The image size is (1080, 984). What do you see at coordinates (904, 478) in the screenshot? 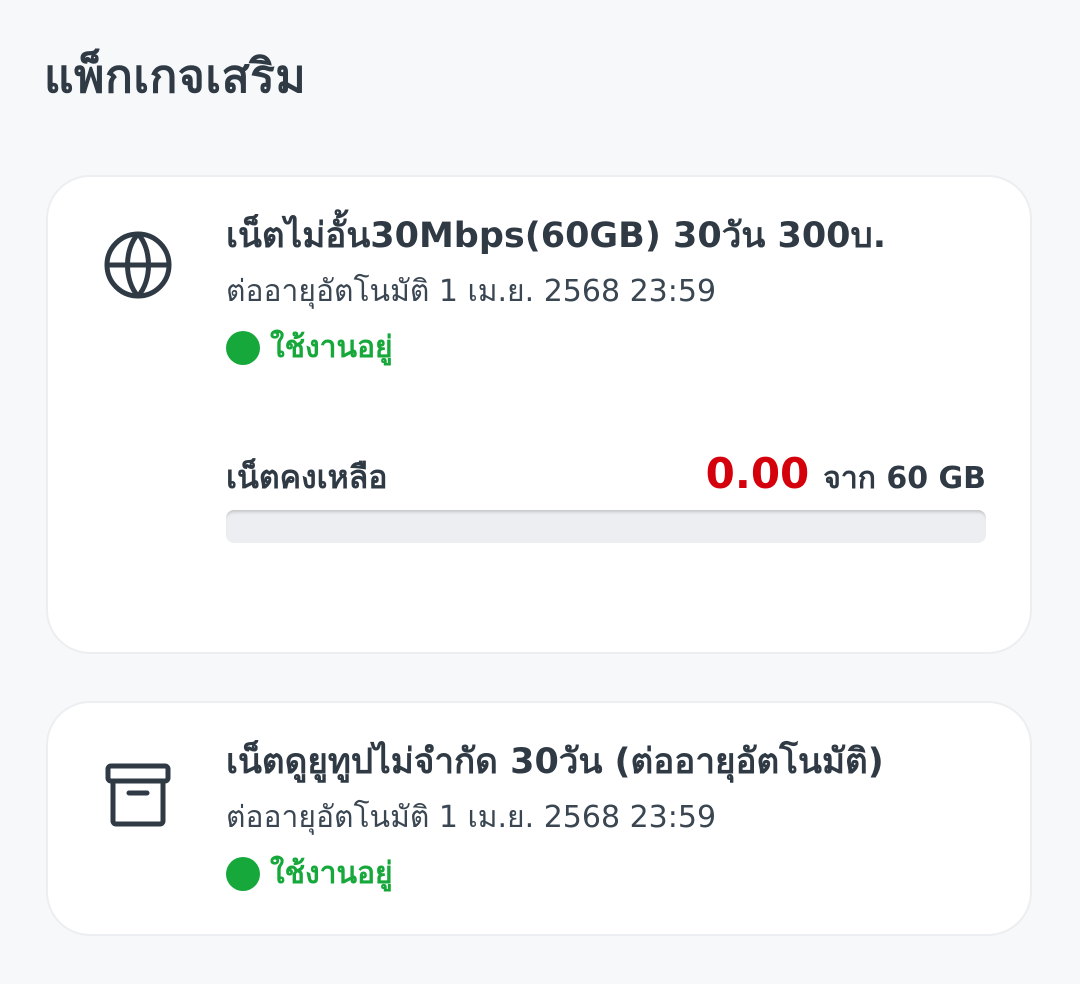
I see `usage-total: จาก 60 GB` at bounding box center [904, 478].